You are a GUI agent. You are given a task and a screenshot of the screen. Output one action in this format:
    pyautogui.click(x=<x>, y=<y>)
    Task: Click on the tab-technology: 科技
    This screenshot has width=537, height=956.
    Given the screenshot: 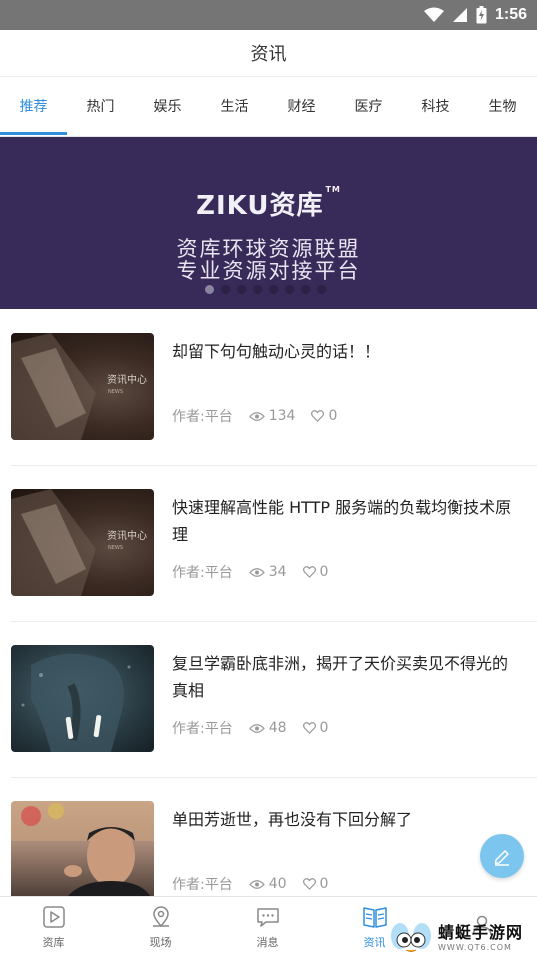 What is the action you would take?
    pyautogui.click(x=435, y=106)
    